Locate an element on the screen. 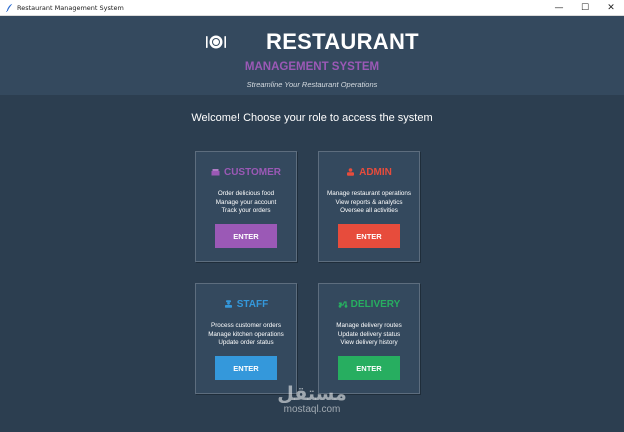 This screenshot has height=432, width=624. role-header: STAFF is located at coordinates (246, 304).